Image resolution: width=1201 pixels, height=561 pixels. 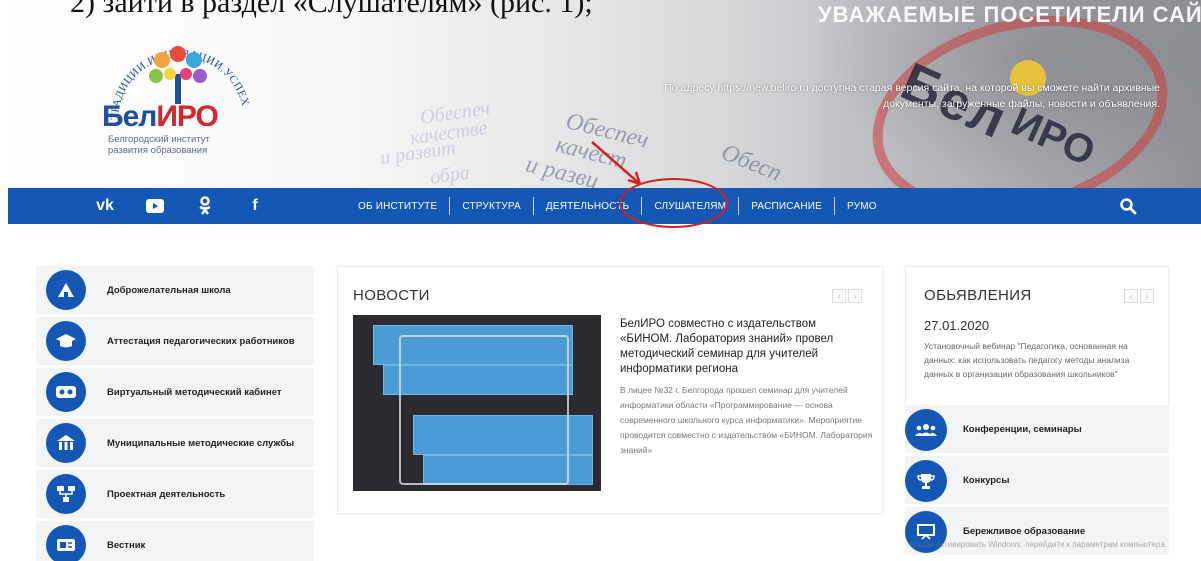 I want to click on link-conferences: Конференции, семинары, so click(x=1037, y=429).